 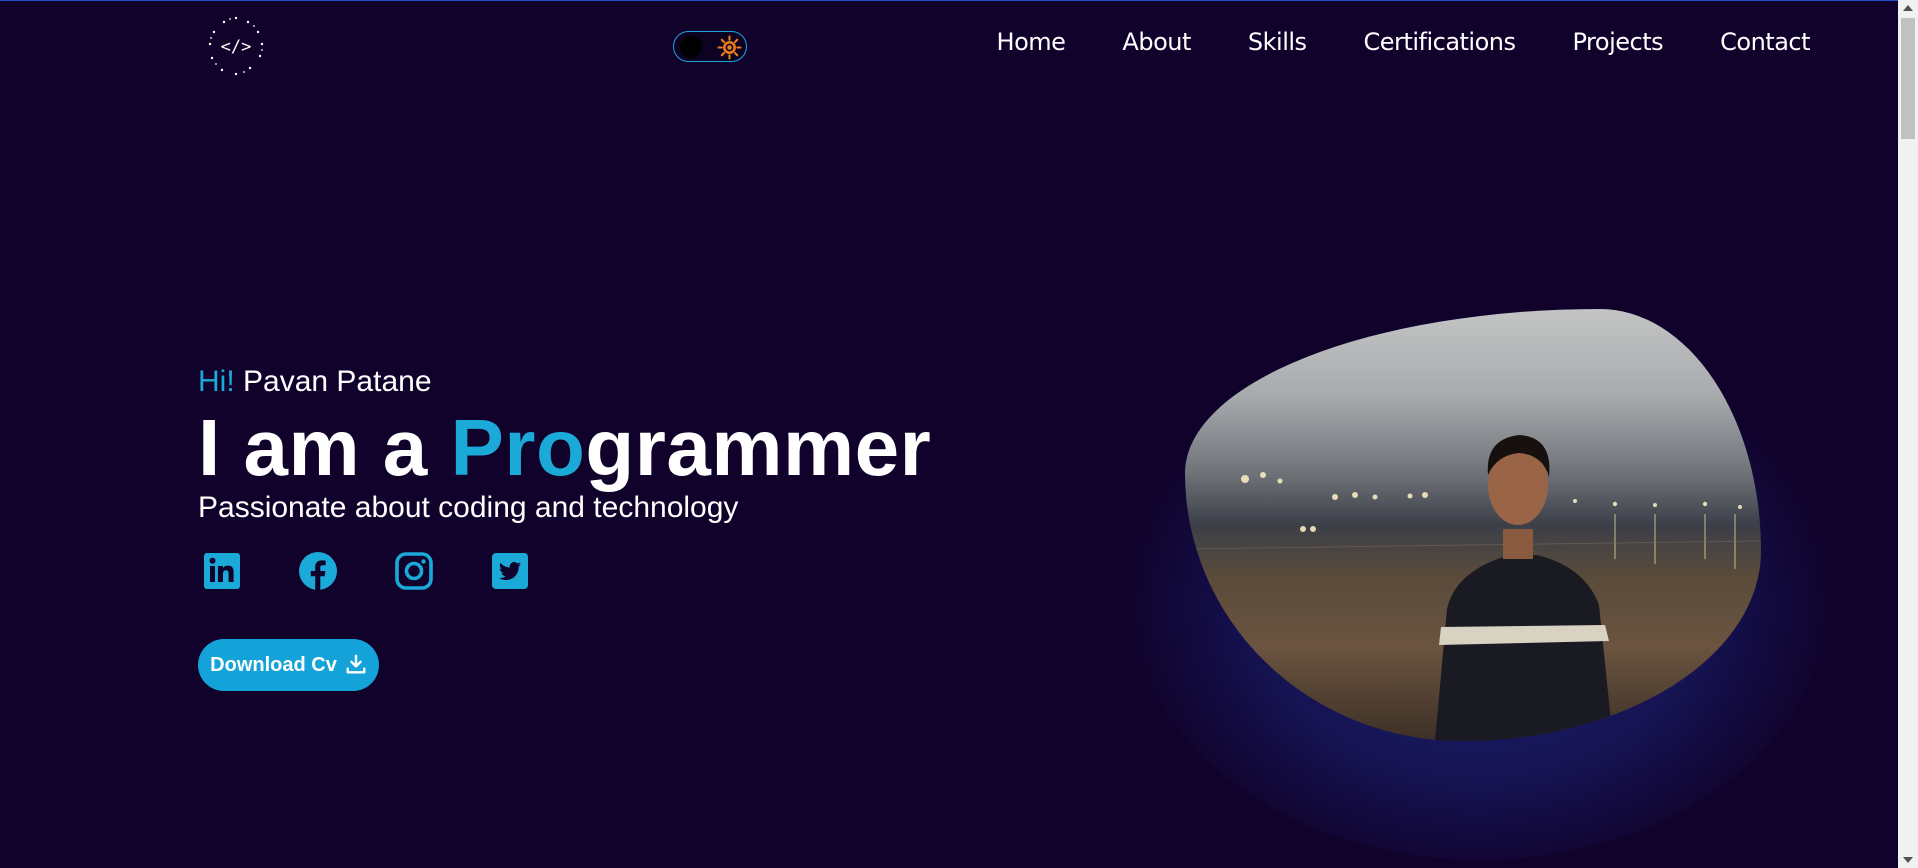 What do you see at coordinates (1908, 434) in the screenshot?
I see `scrollbar` at bounding box center [1908, 434].